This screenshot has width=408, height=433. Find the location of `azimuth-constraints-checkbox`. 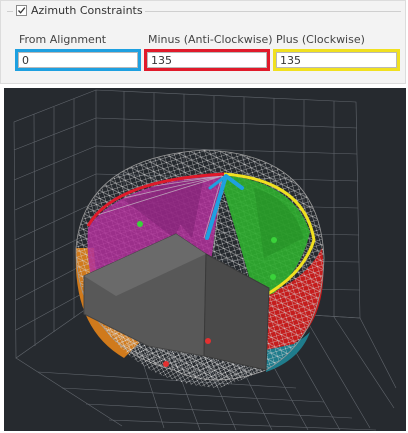

azimuth-constraints-checkbox is located at coordinates (21, 10).